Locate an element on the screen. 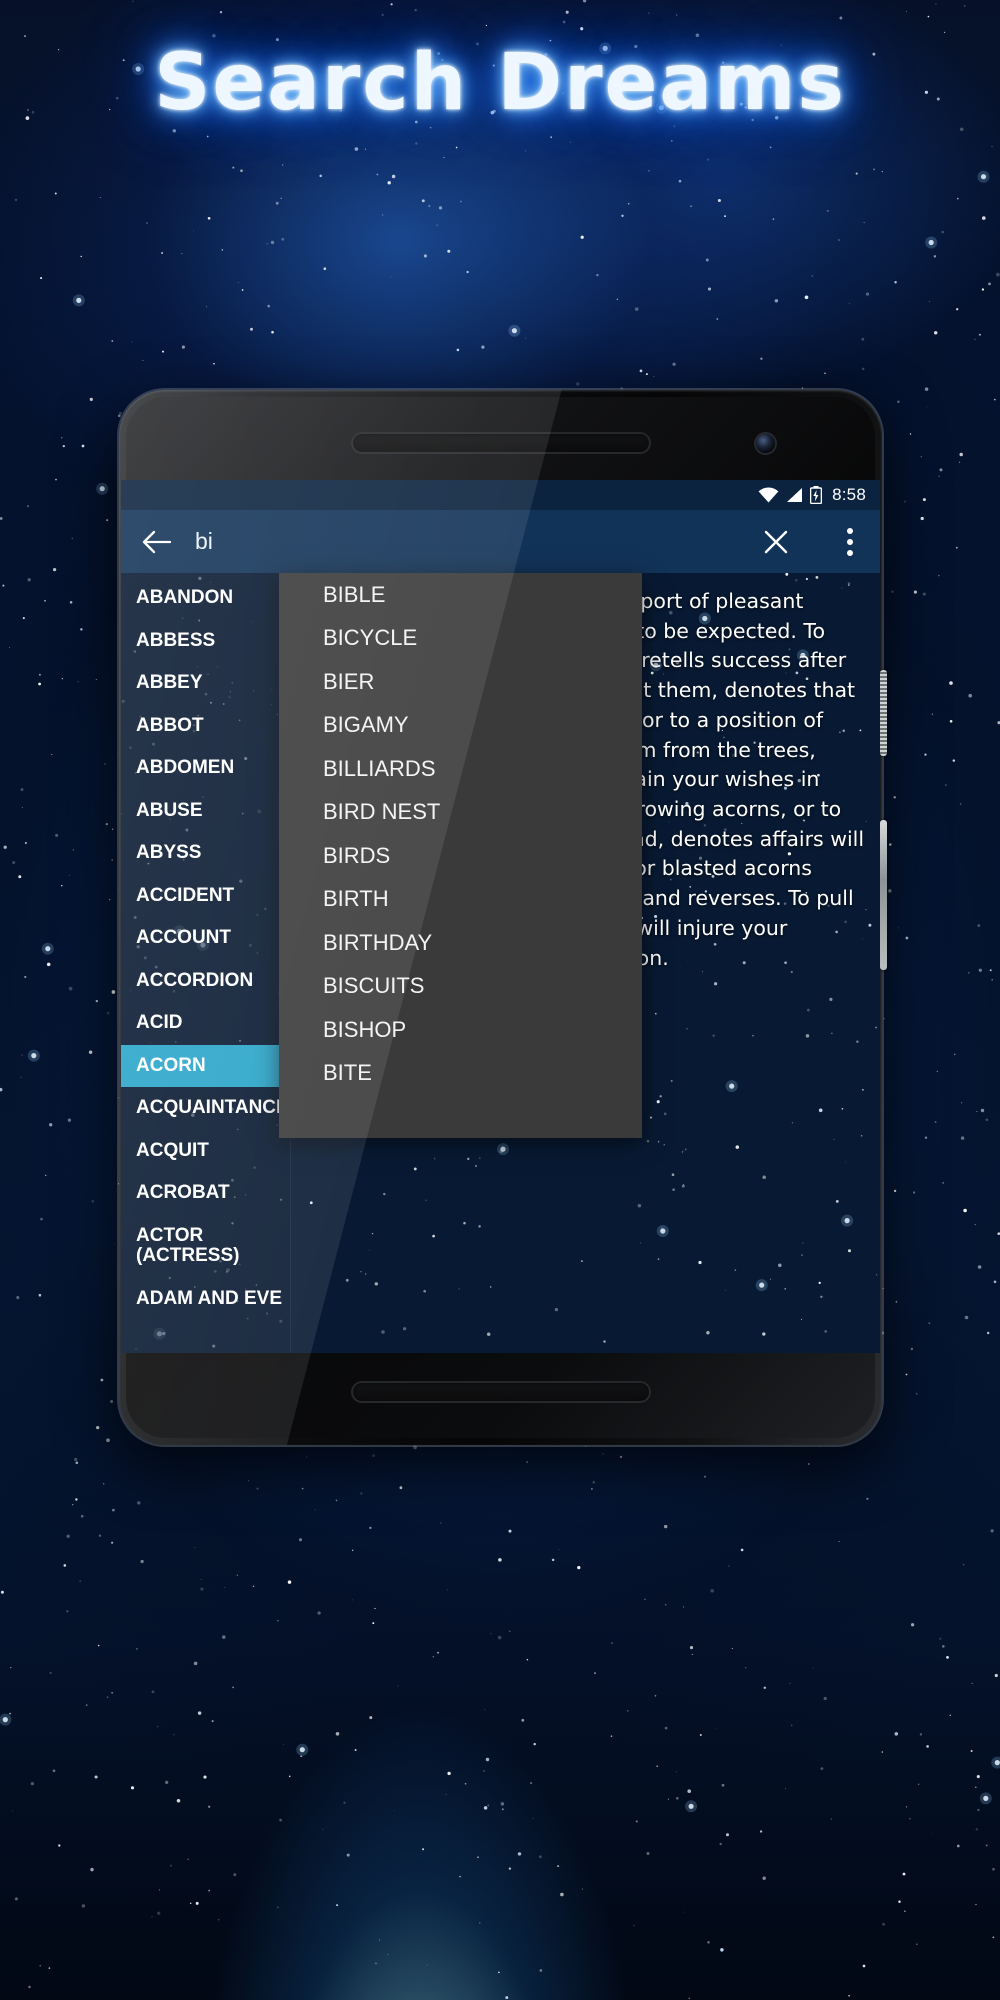 This screenshot has width=1000, height=2000. page-title: Search Dreams is located at coordinates (500, 83).